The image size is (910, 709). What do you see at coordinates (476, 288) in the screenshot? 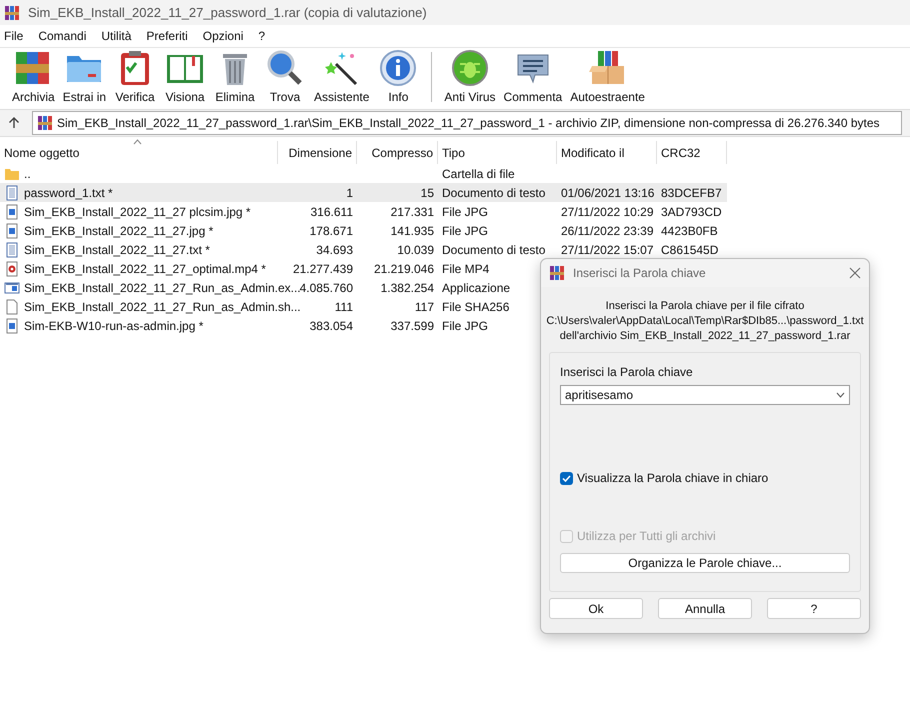
I see `table-cell-text: Applicazione` at bounding box center [476, 288].